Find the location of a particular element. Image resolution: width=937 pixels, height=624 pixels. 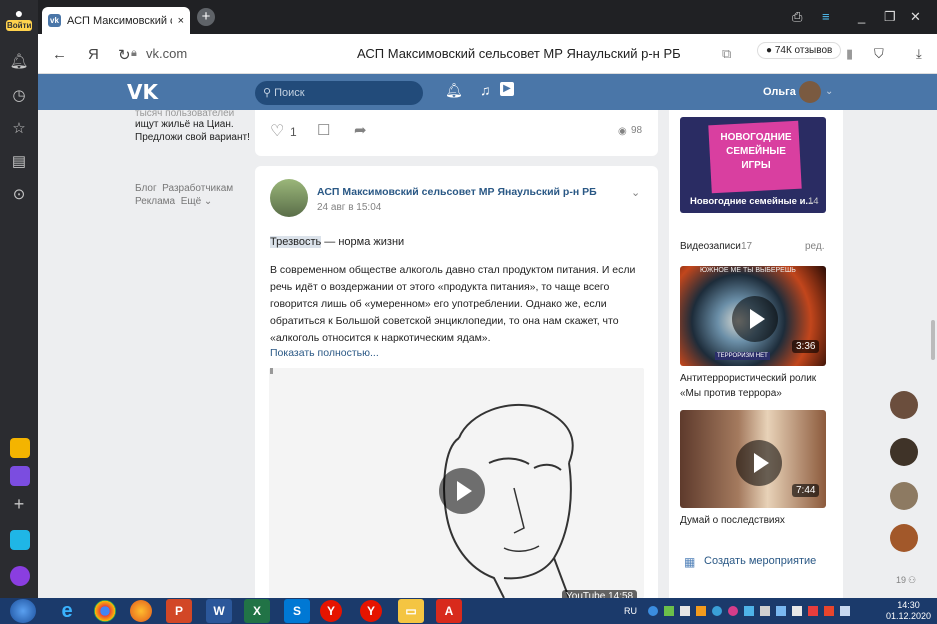

video2-thumbnail: 7:44 is located at coordinates (753, 459).